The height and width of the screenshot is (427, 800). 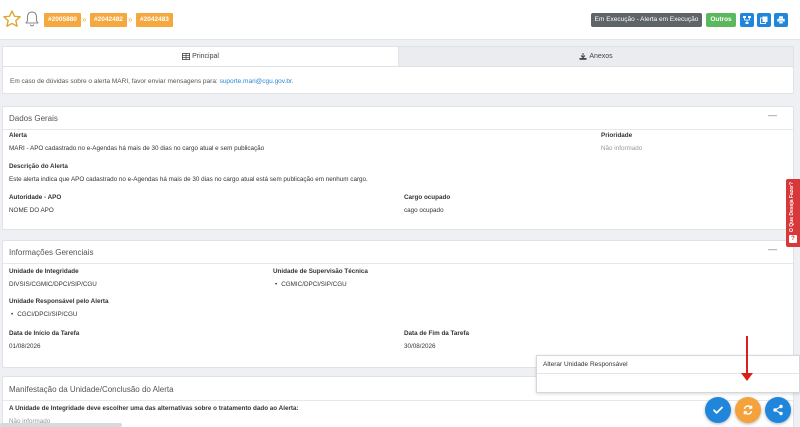 I want to click on confirm-button, so click(x=718, y=410).